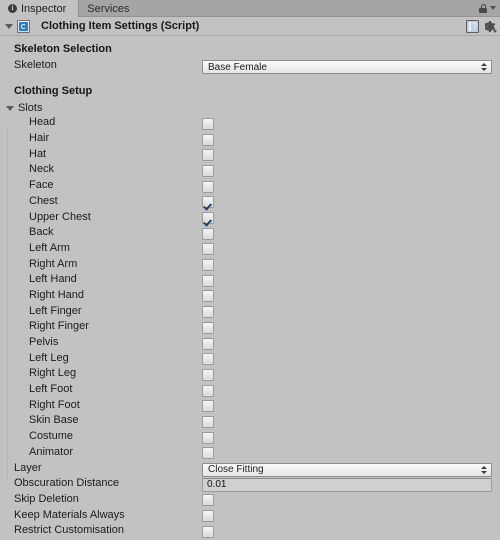 Image resolution: width=500 pixels, height=540 pixels. I want to click on slot-row: Neck, so click(250, 171).